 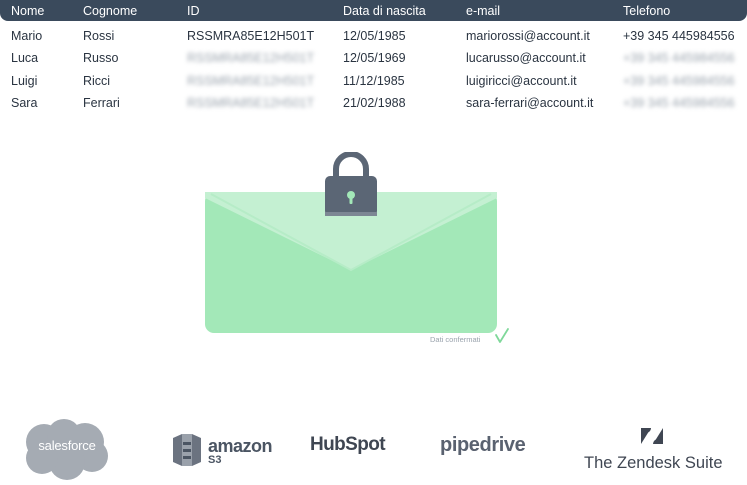 What do you see at coordinates (652, 436) in the screenshot?
I see `zendesk-icon` at bounding box center [652, 436].